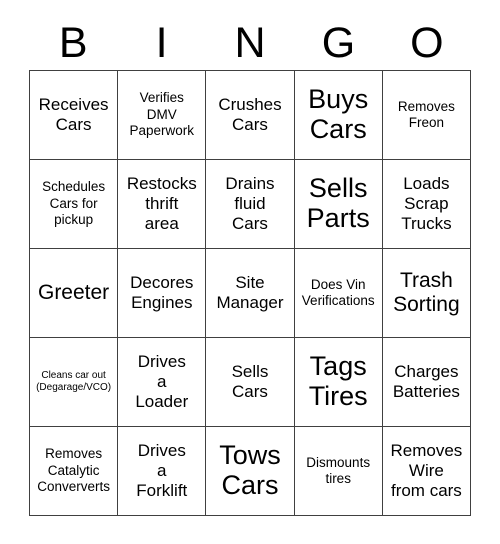  I want to click on bingo-cell-r3c3: Site Manager, so click(250, 293).